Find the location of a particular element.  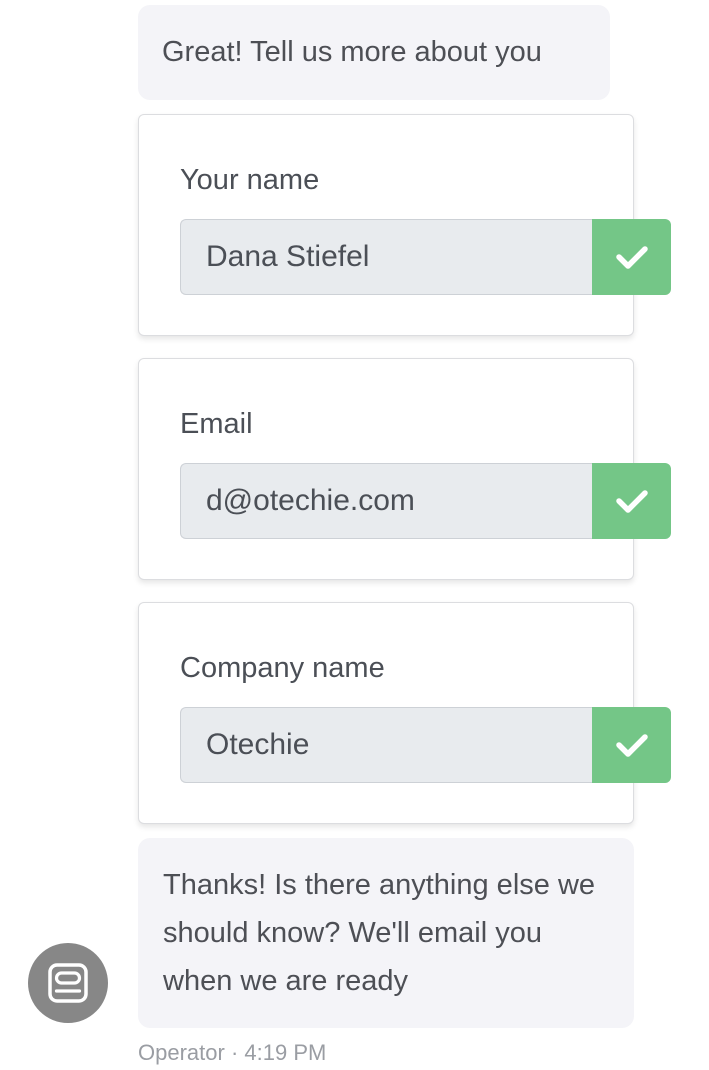

company-name-input is located at coordinates (386, 745).